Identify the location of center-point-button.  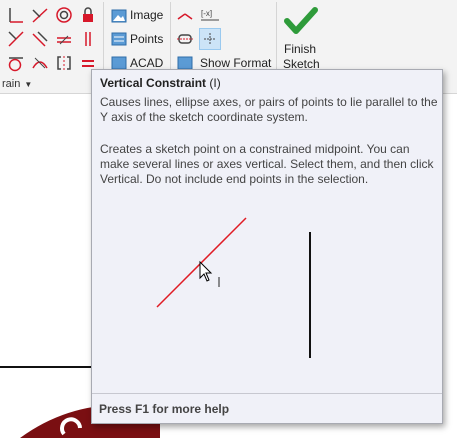
(210, 39).